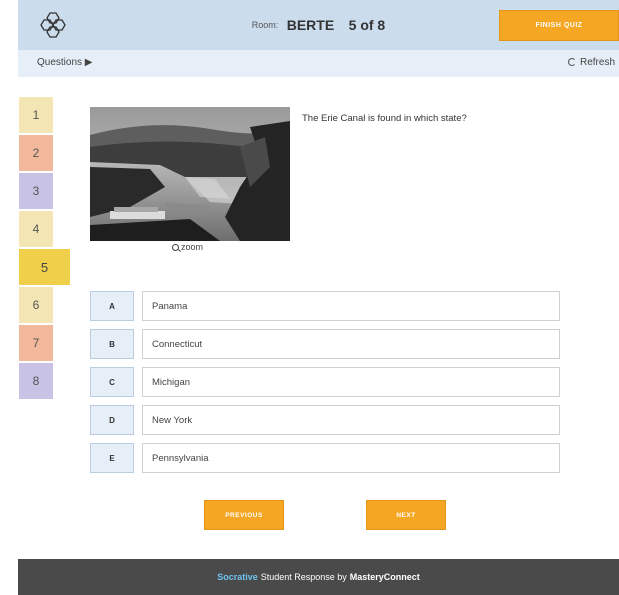 Image resolution: width=619 pixels, height=595 pixels. Describe the element at coordinates (597, 62) in the screenshot. I see `refresh-label: Refresh` at that location.